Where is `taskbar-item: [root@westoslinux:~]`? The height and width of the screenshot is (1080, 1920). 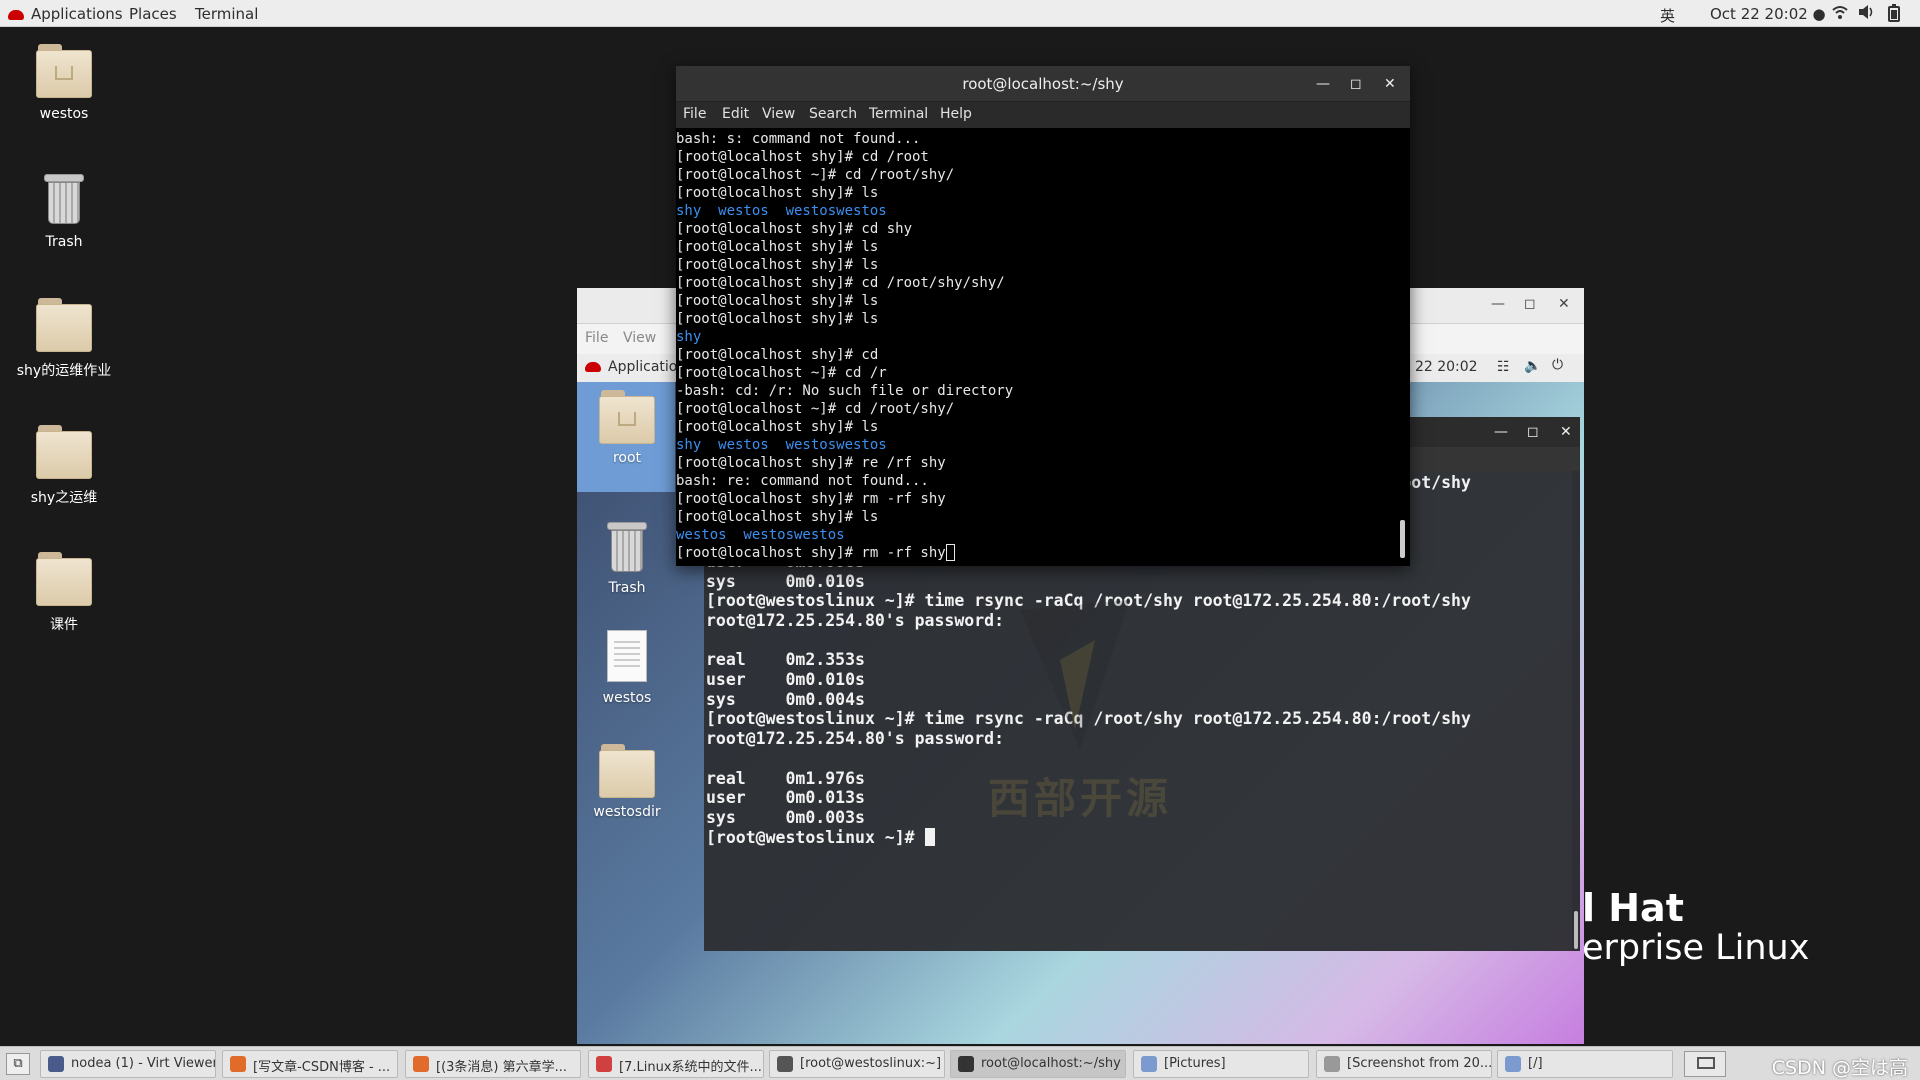
taskbar-item: [root@westoslinux:~] is located at coordinates (857, 1064).